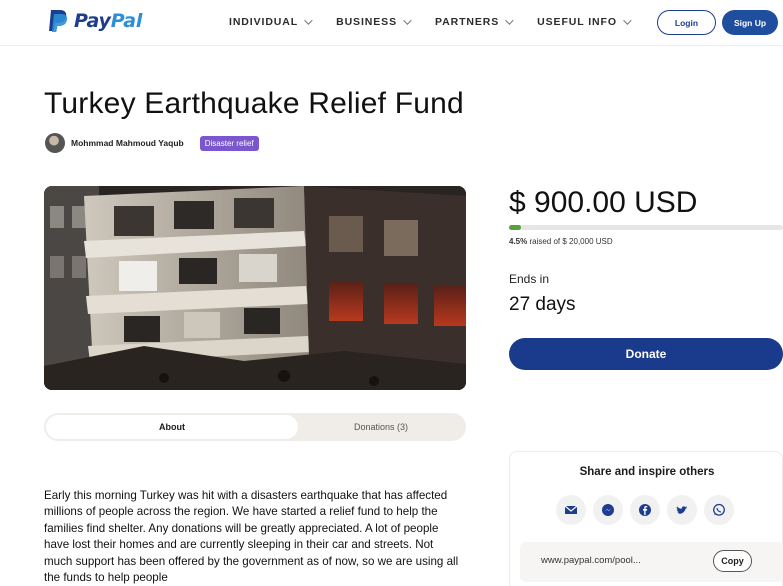  I want to click on main-nav: INDIVIDUAL BUSINESS PARTNERS USEFUL INFO, so click(442, 22).